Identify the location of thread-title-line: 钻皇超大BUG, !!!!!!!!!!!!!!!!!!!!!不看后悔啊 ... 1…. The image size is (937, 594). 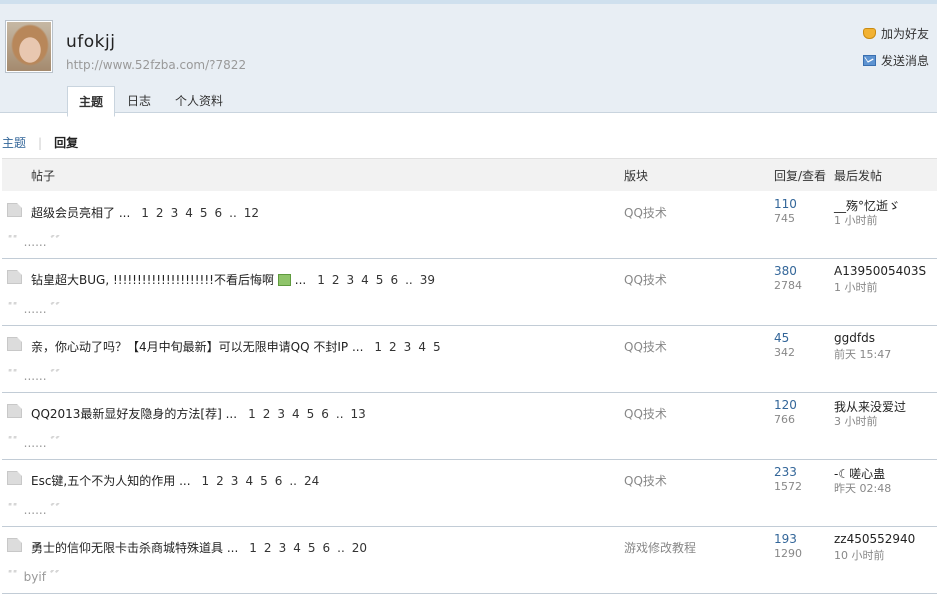
(233, 280).